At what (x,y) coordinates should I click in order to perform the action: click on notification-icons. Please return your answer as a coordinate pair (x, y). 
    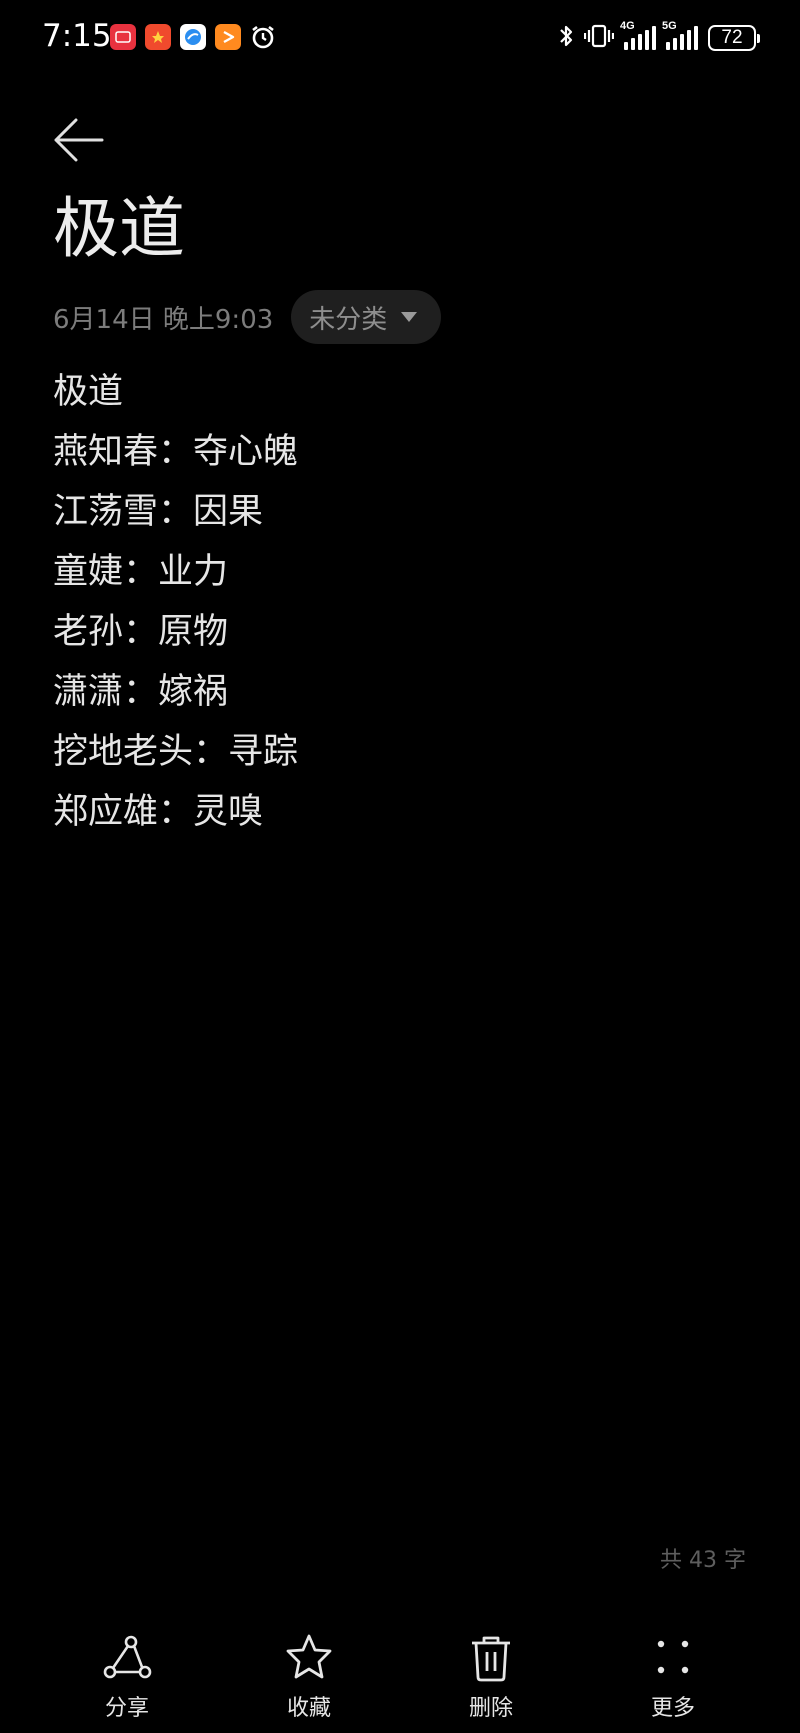
    Looking at the image, I should click on (193, 37).